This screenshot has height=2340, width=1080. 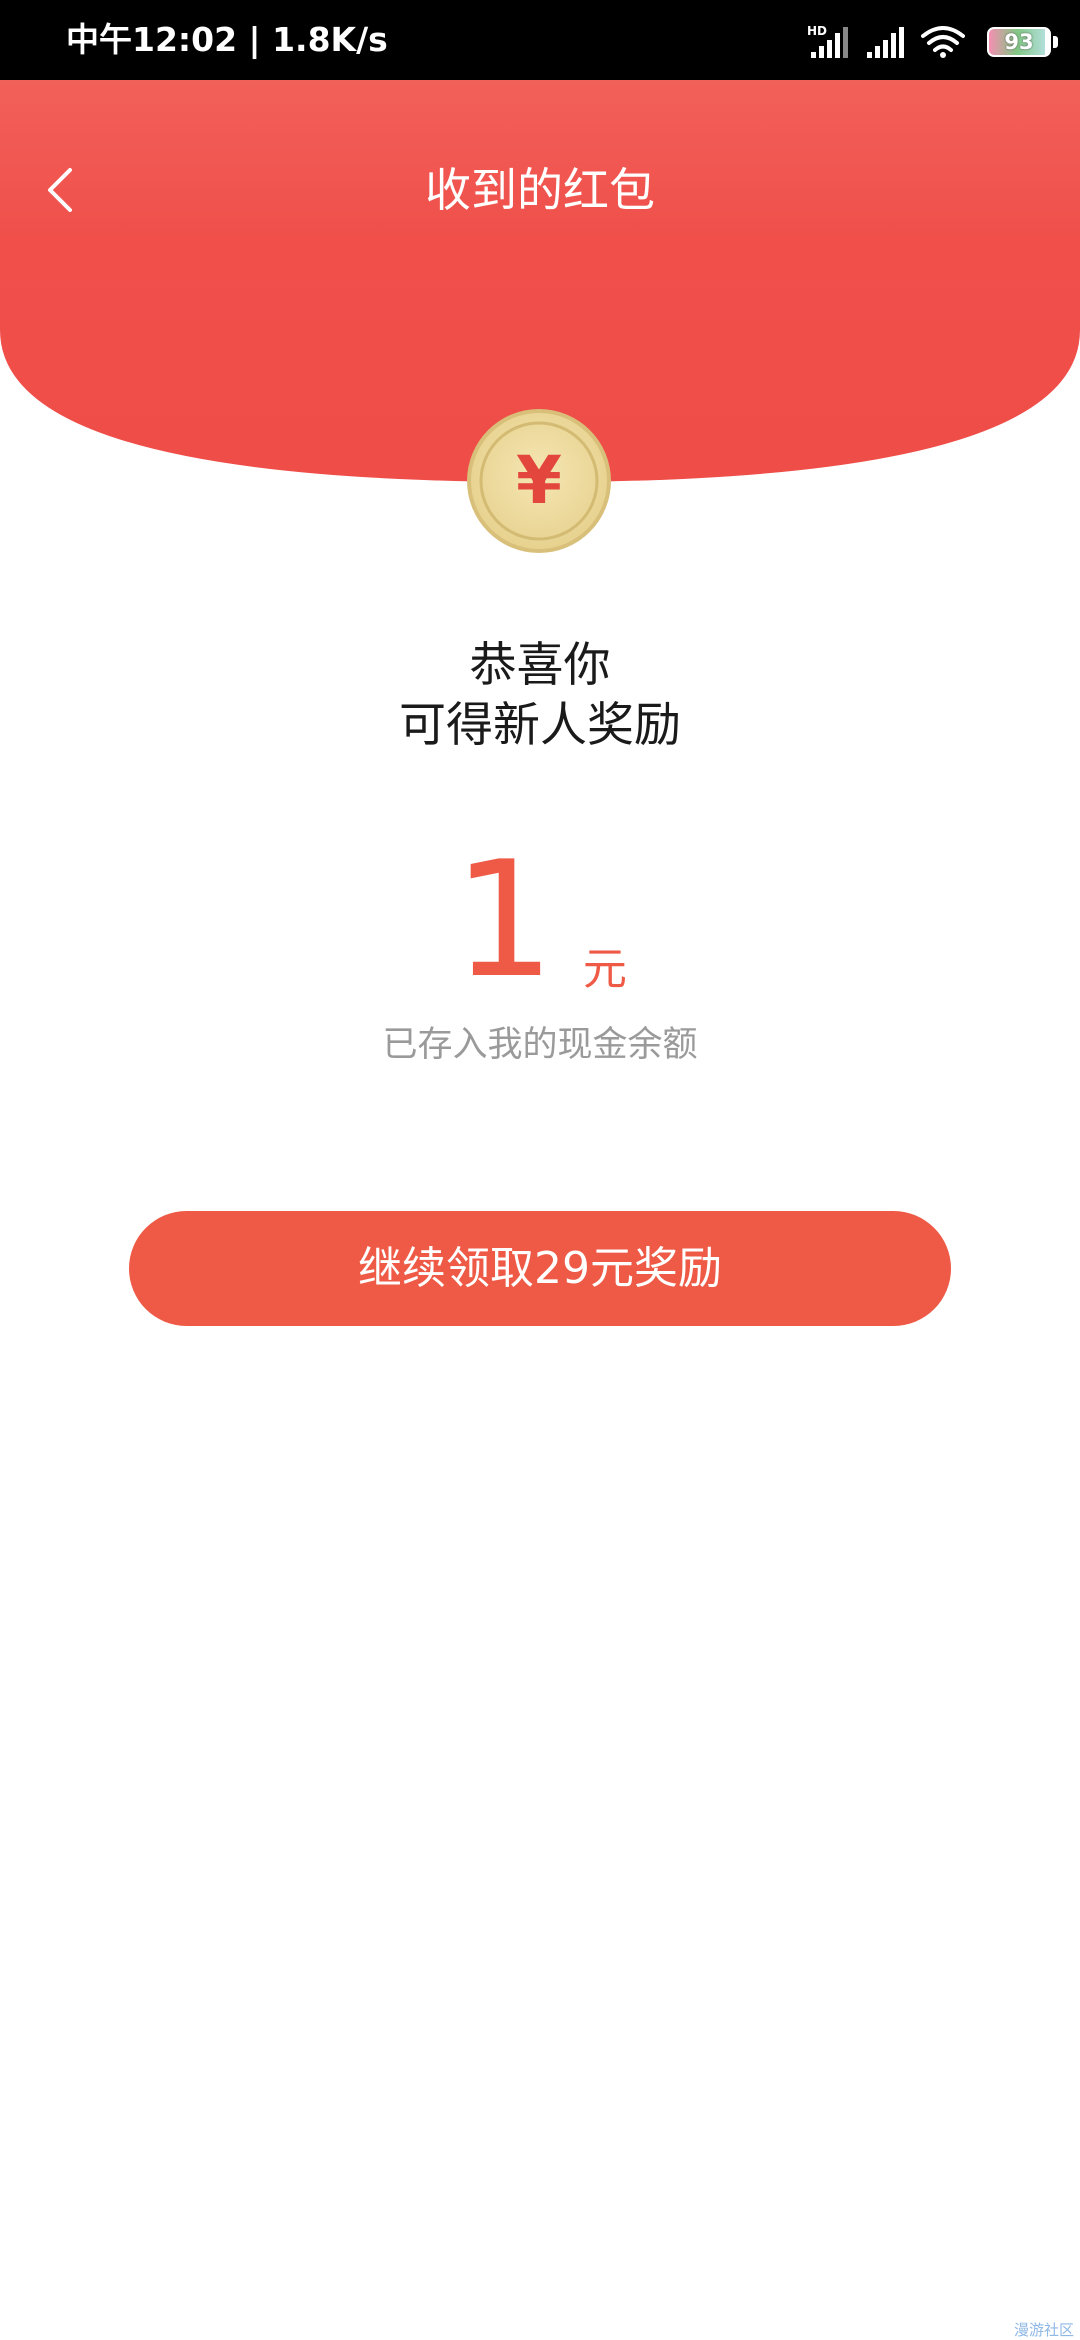 What do you see at coordinates (817, 31) in the screenshot?
I see `svg-text: HD` at bounding box center [817, 31].